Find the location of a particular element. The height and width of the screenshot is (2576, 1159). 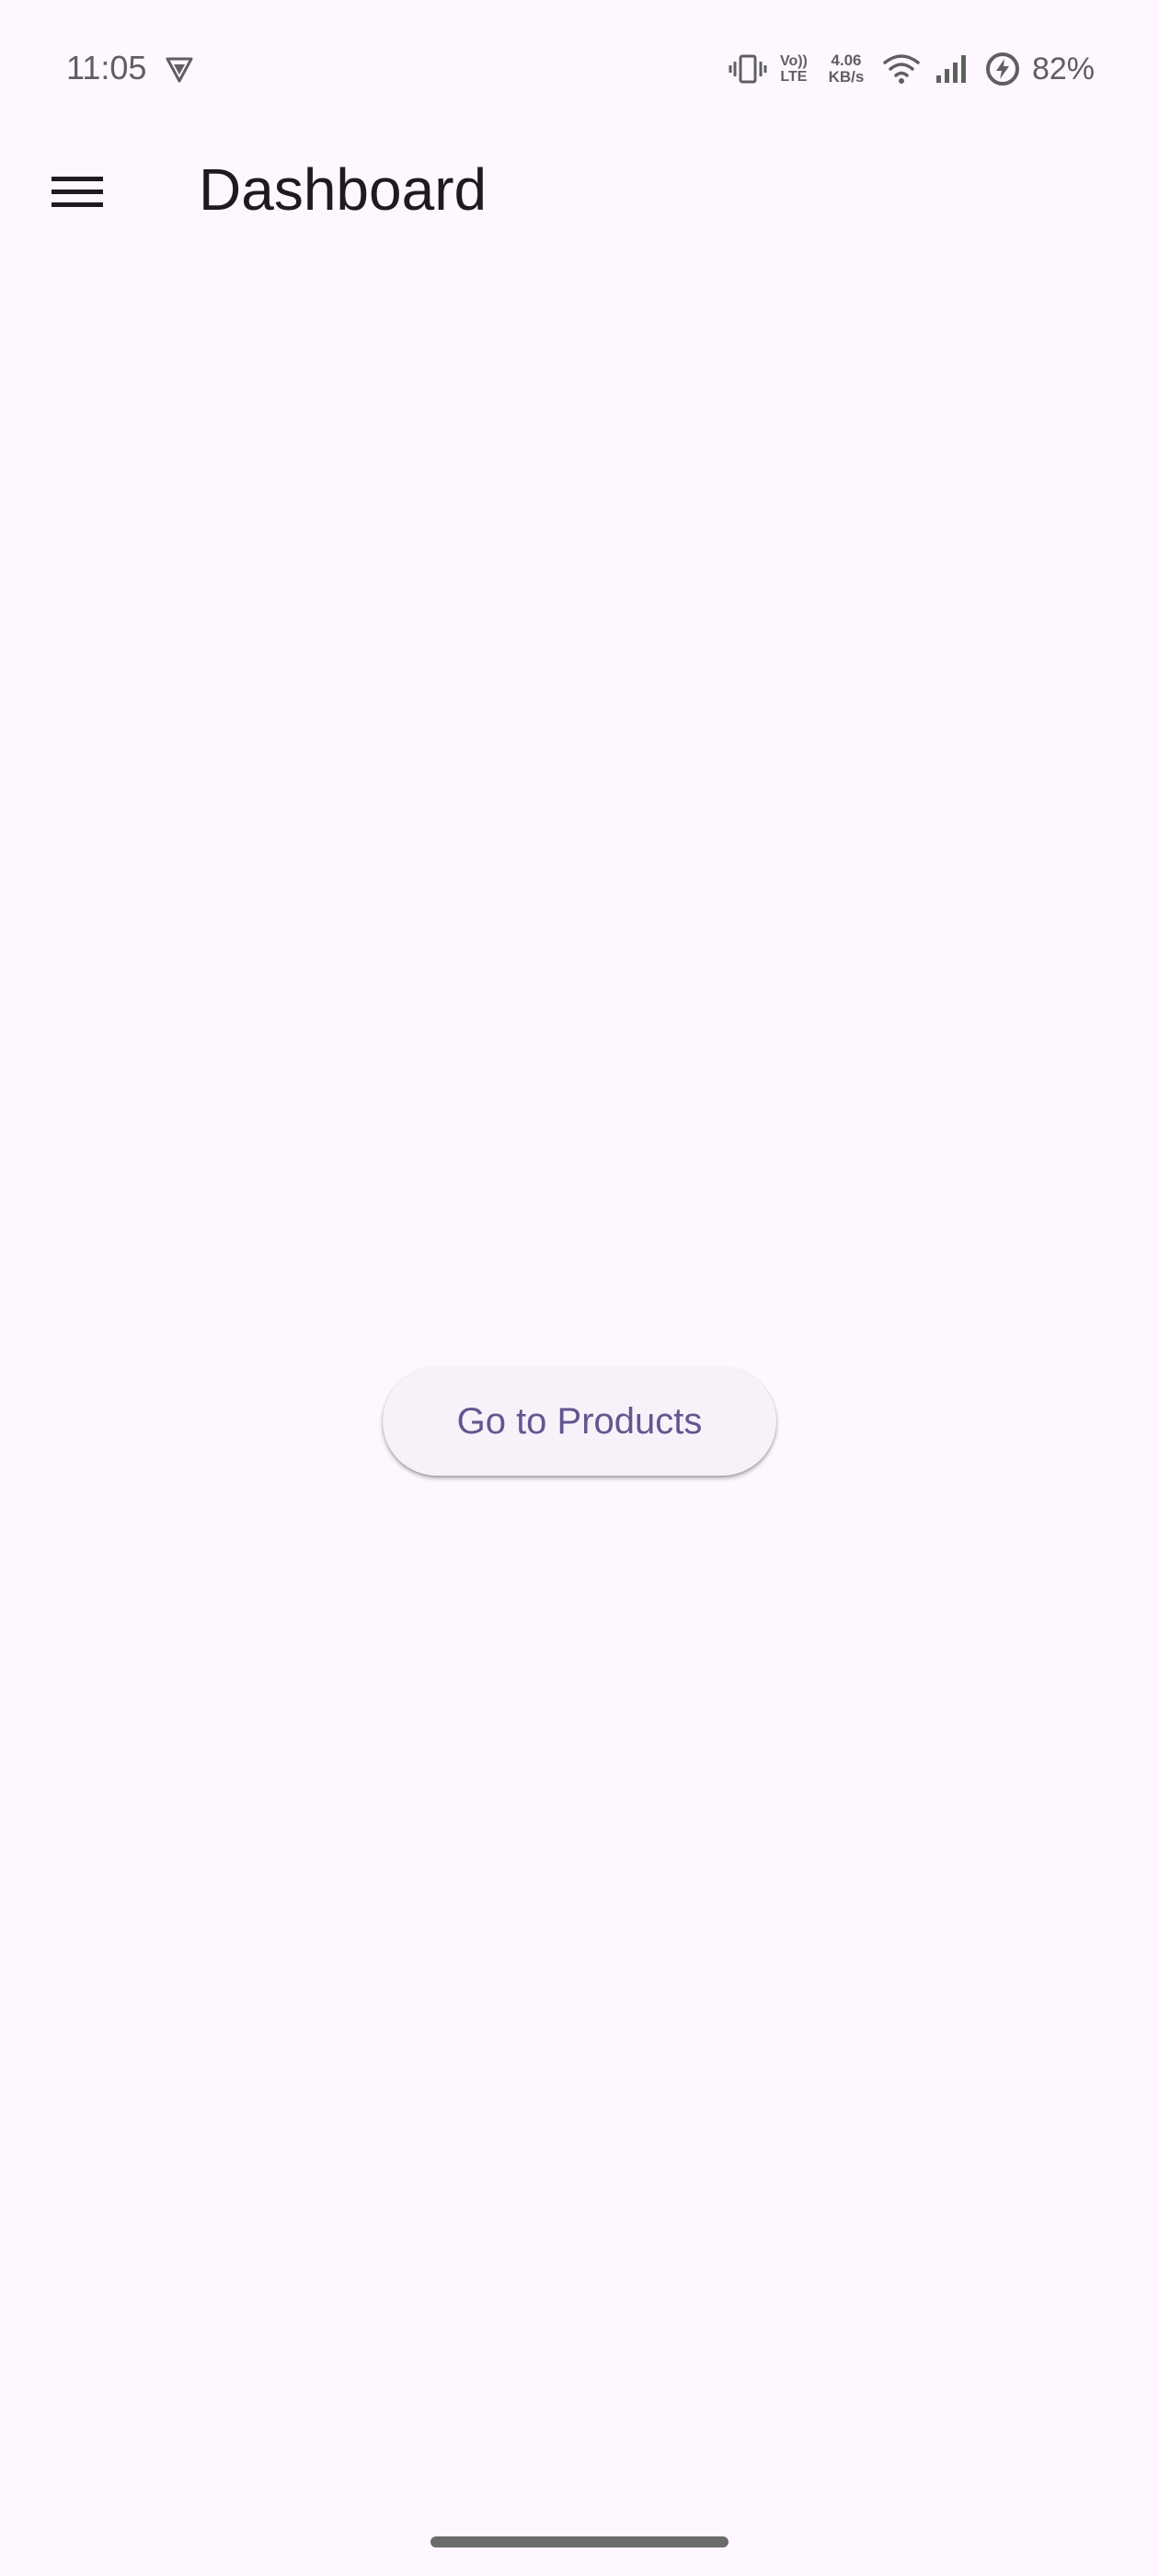

page-title: Dashboard is located at coordinates (343, 189).